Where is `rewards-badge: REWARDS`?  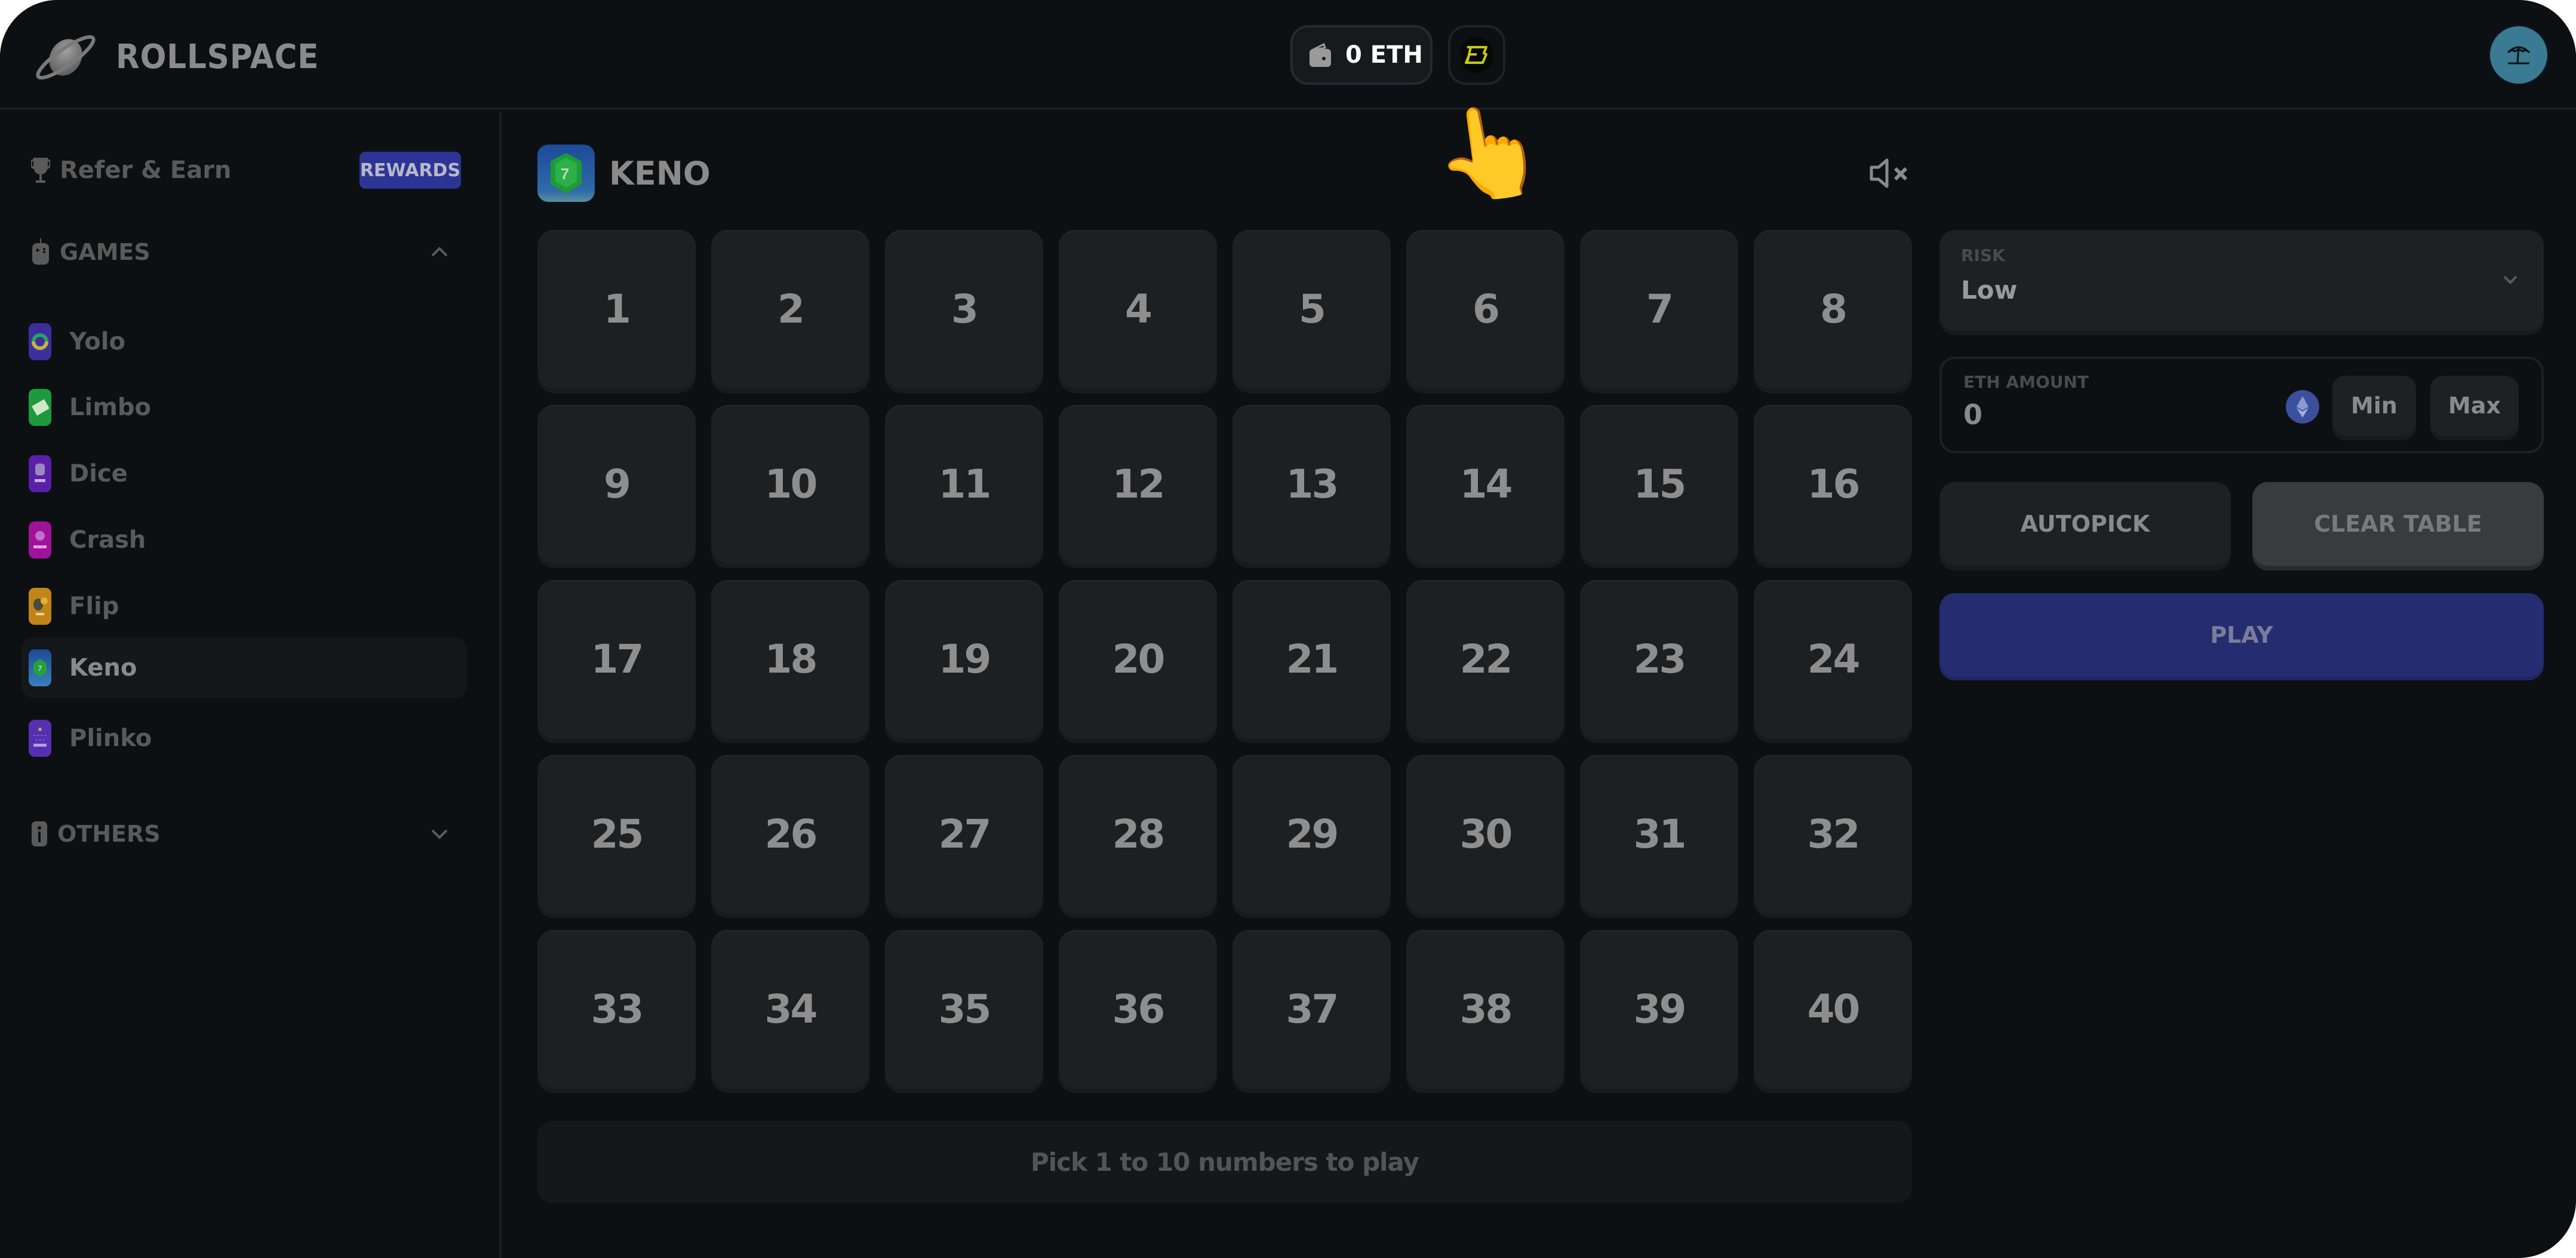
rewards-badge: REWARDS is located at coordinates (410, 170).